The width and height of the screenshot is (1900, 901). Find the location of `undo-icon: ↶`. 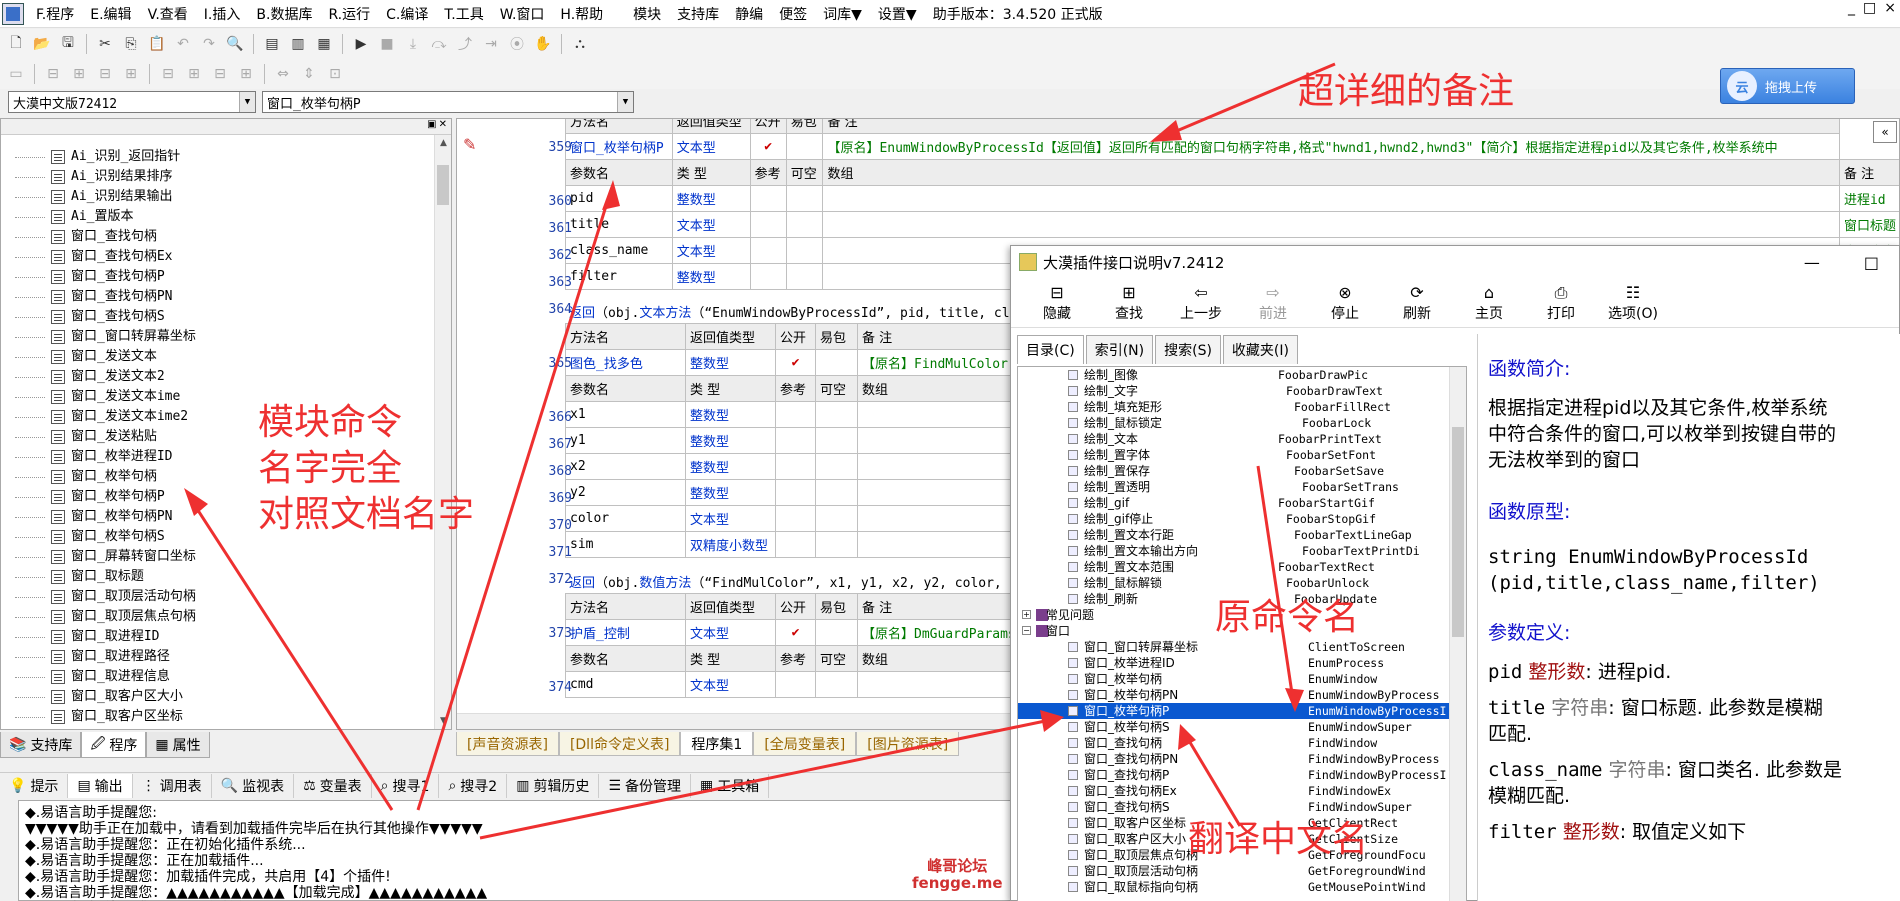

undo-icon: ↶ is located at coordinates (183, 44).